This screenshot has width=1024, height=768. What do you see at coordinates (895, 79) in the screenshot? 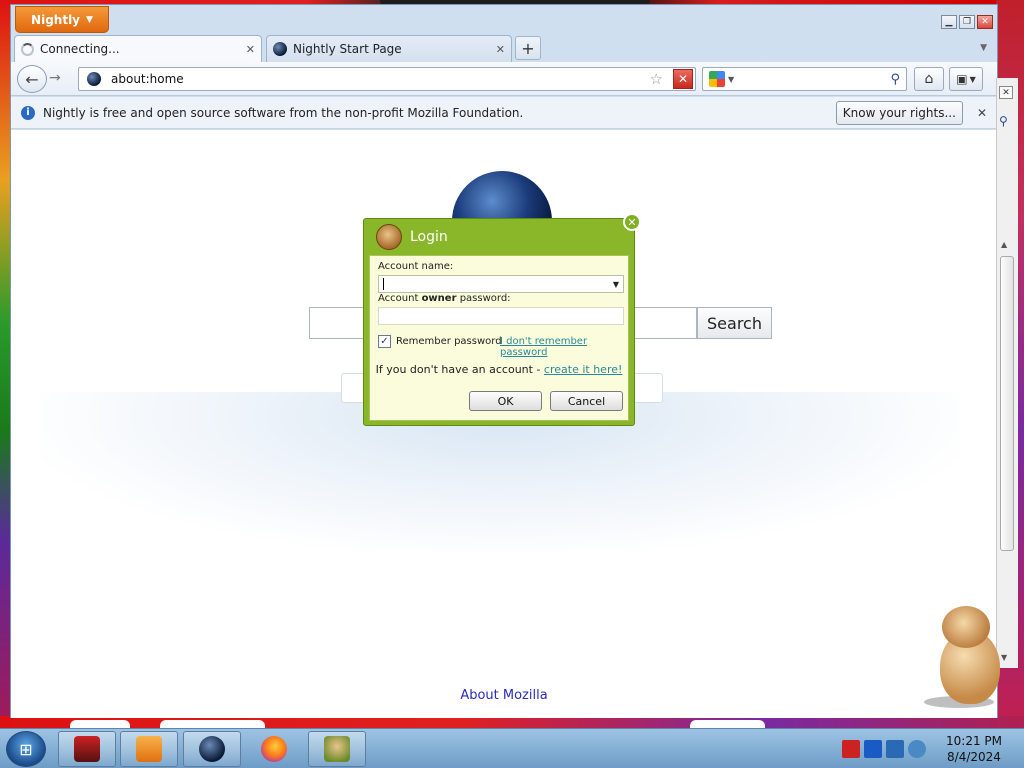
I see `search-icon: ⚲` at bounding box center [895, 79].